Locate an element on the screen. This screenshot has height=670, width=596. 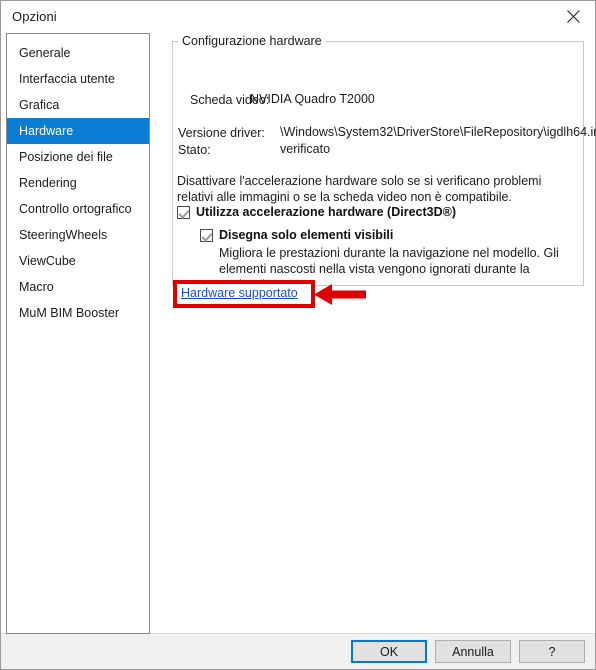
window-title: Opzioni is located at coordinates (34, 16).